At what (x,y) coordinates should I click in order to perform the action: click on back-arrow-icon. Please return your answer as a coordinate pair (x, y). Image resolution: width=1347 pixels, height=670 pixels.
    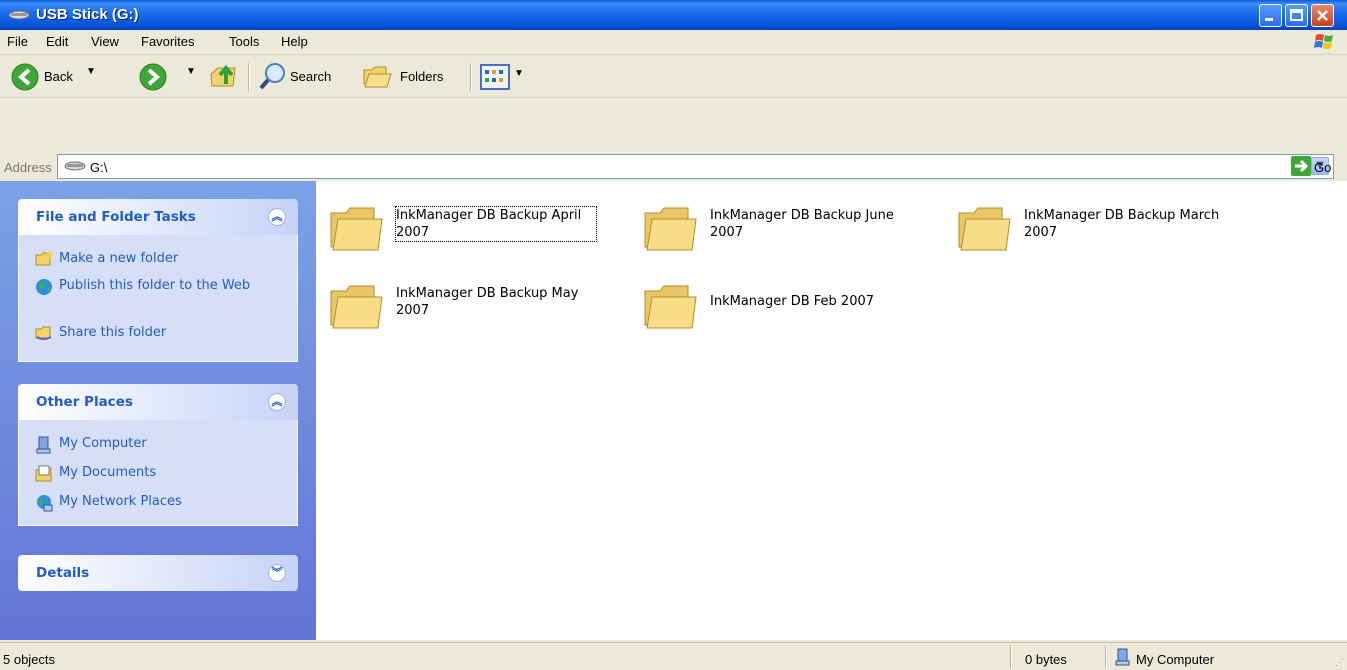
    Looking at the image, I should click on (25, 78).